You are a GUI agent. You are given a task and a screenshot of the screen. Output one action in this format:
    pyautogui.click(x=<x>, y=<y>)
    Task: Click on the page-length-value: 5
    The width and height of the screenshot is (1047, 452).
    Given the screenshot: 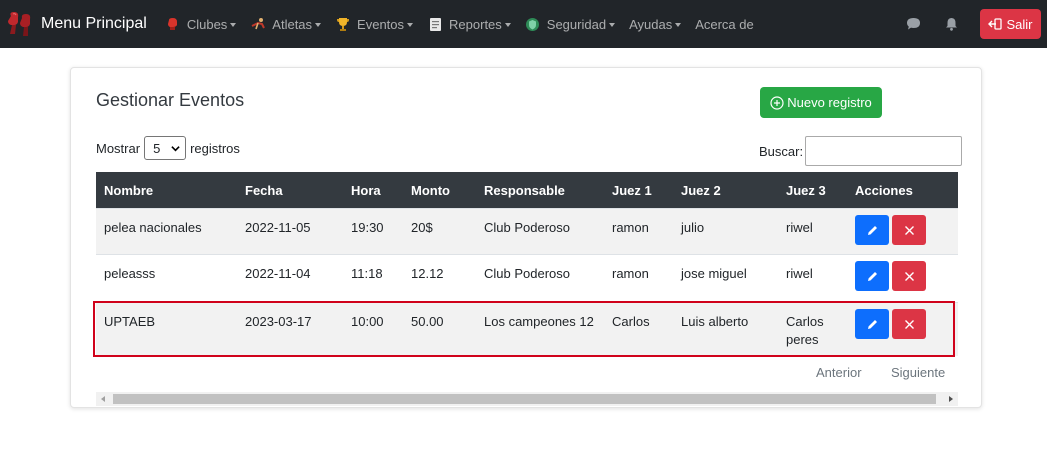 What is the action you would take?
    pyautogui.click(x=157, y=148)
    